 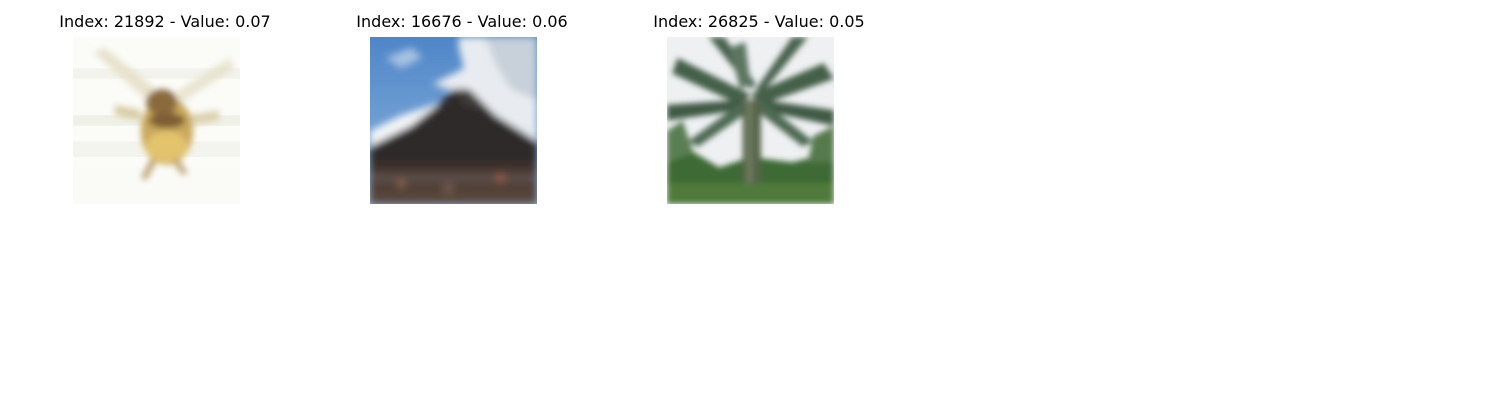 I want to click on image-panel-1: Index: 21892 - Value: 0.07, so click(x=160, y=105).